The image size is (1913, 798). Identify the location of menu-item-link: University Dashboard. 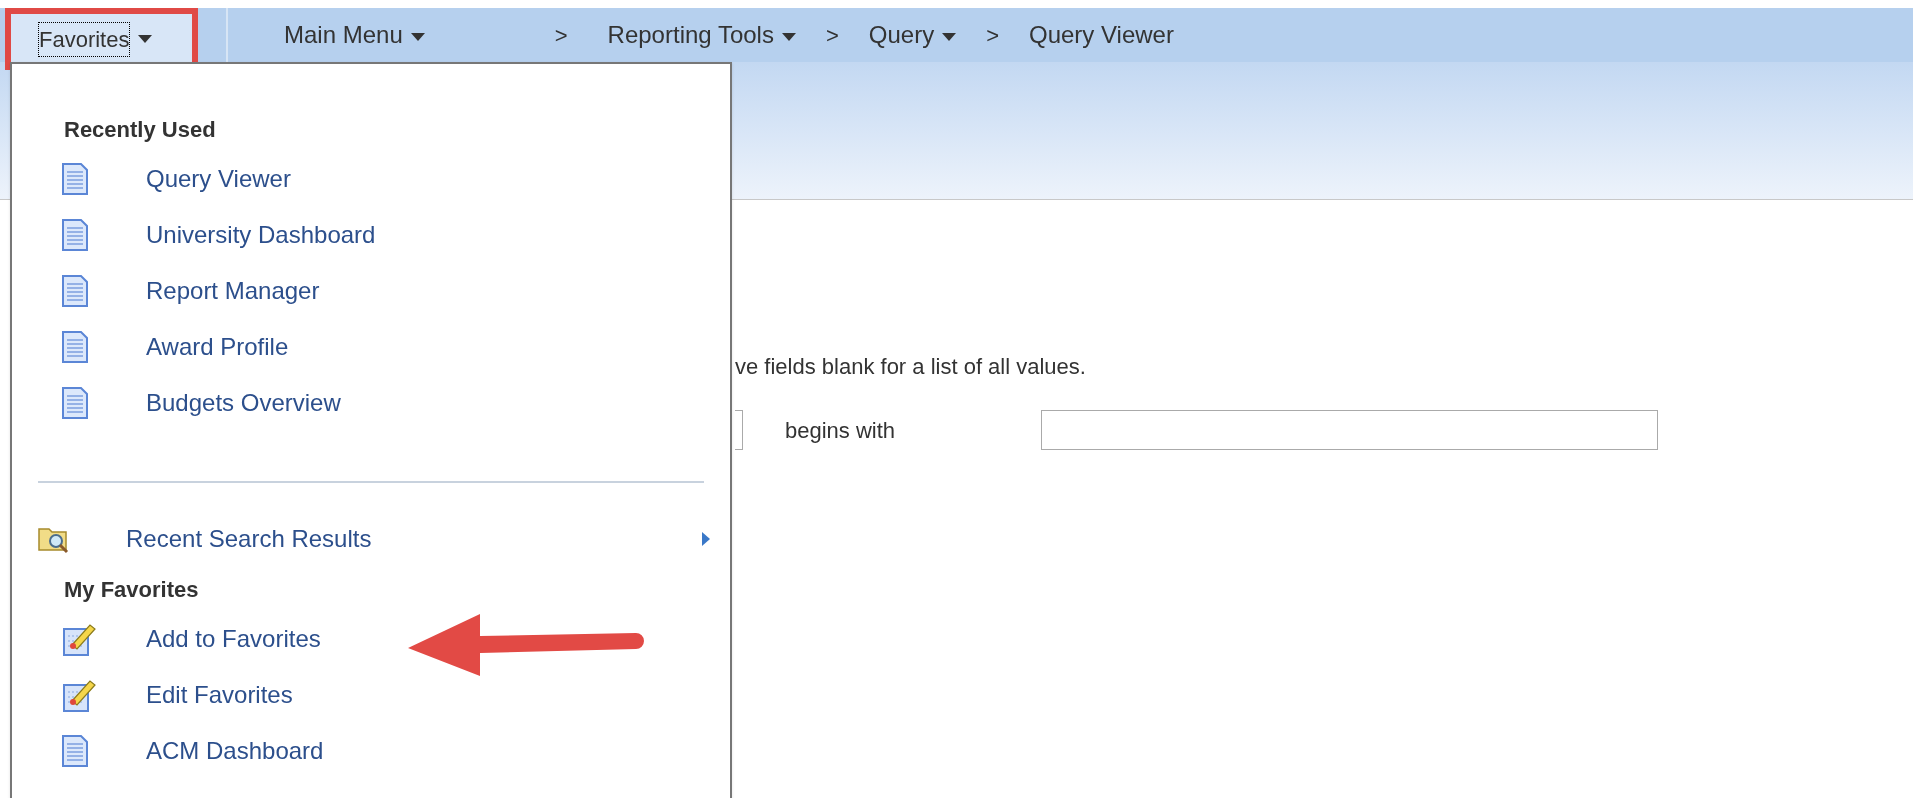
(261, 235).